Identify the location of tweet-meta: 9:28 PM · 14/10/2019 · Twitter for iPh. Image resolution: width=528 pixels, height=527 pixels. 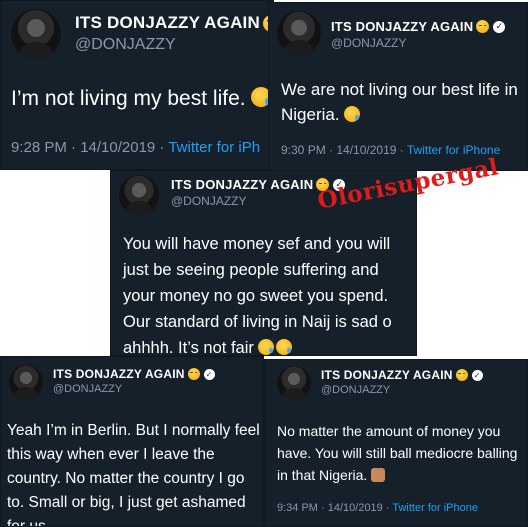
(135, 147).